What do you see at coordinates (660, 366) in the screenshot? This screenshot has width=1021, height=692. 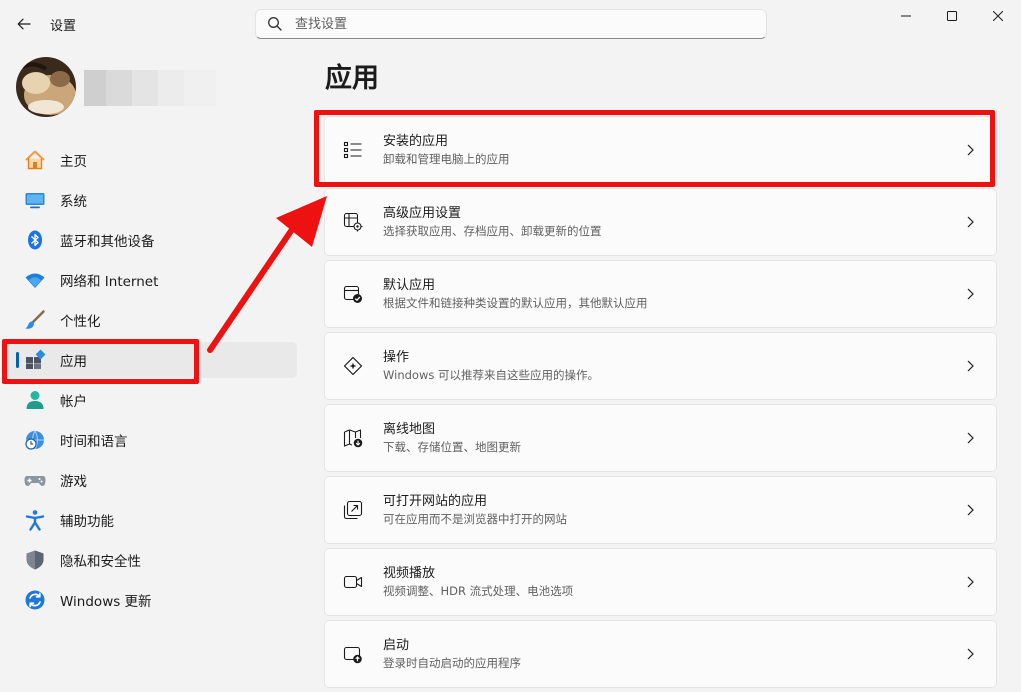 I see `actions-card: 操作 Windows 可以推荐来自这些应用的操作。` at bounding box center [660, 366].